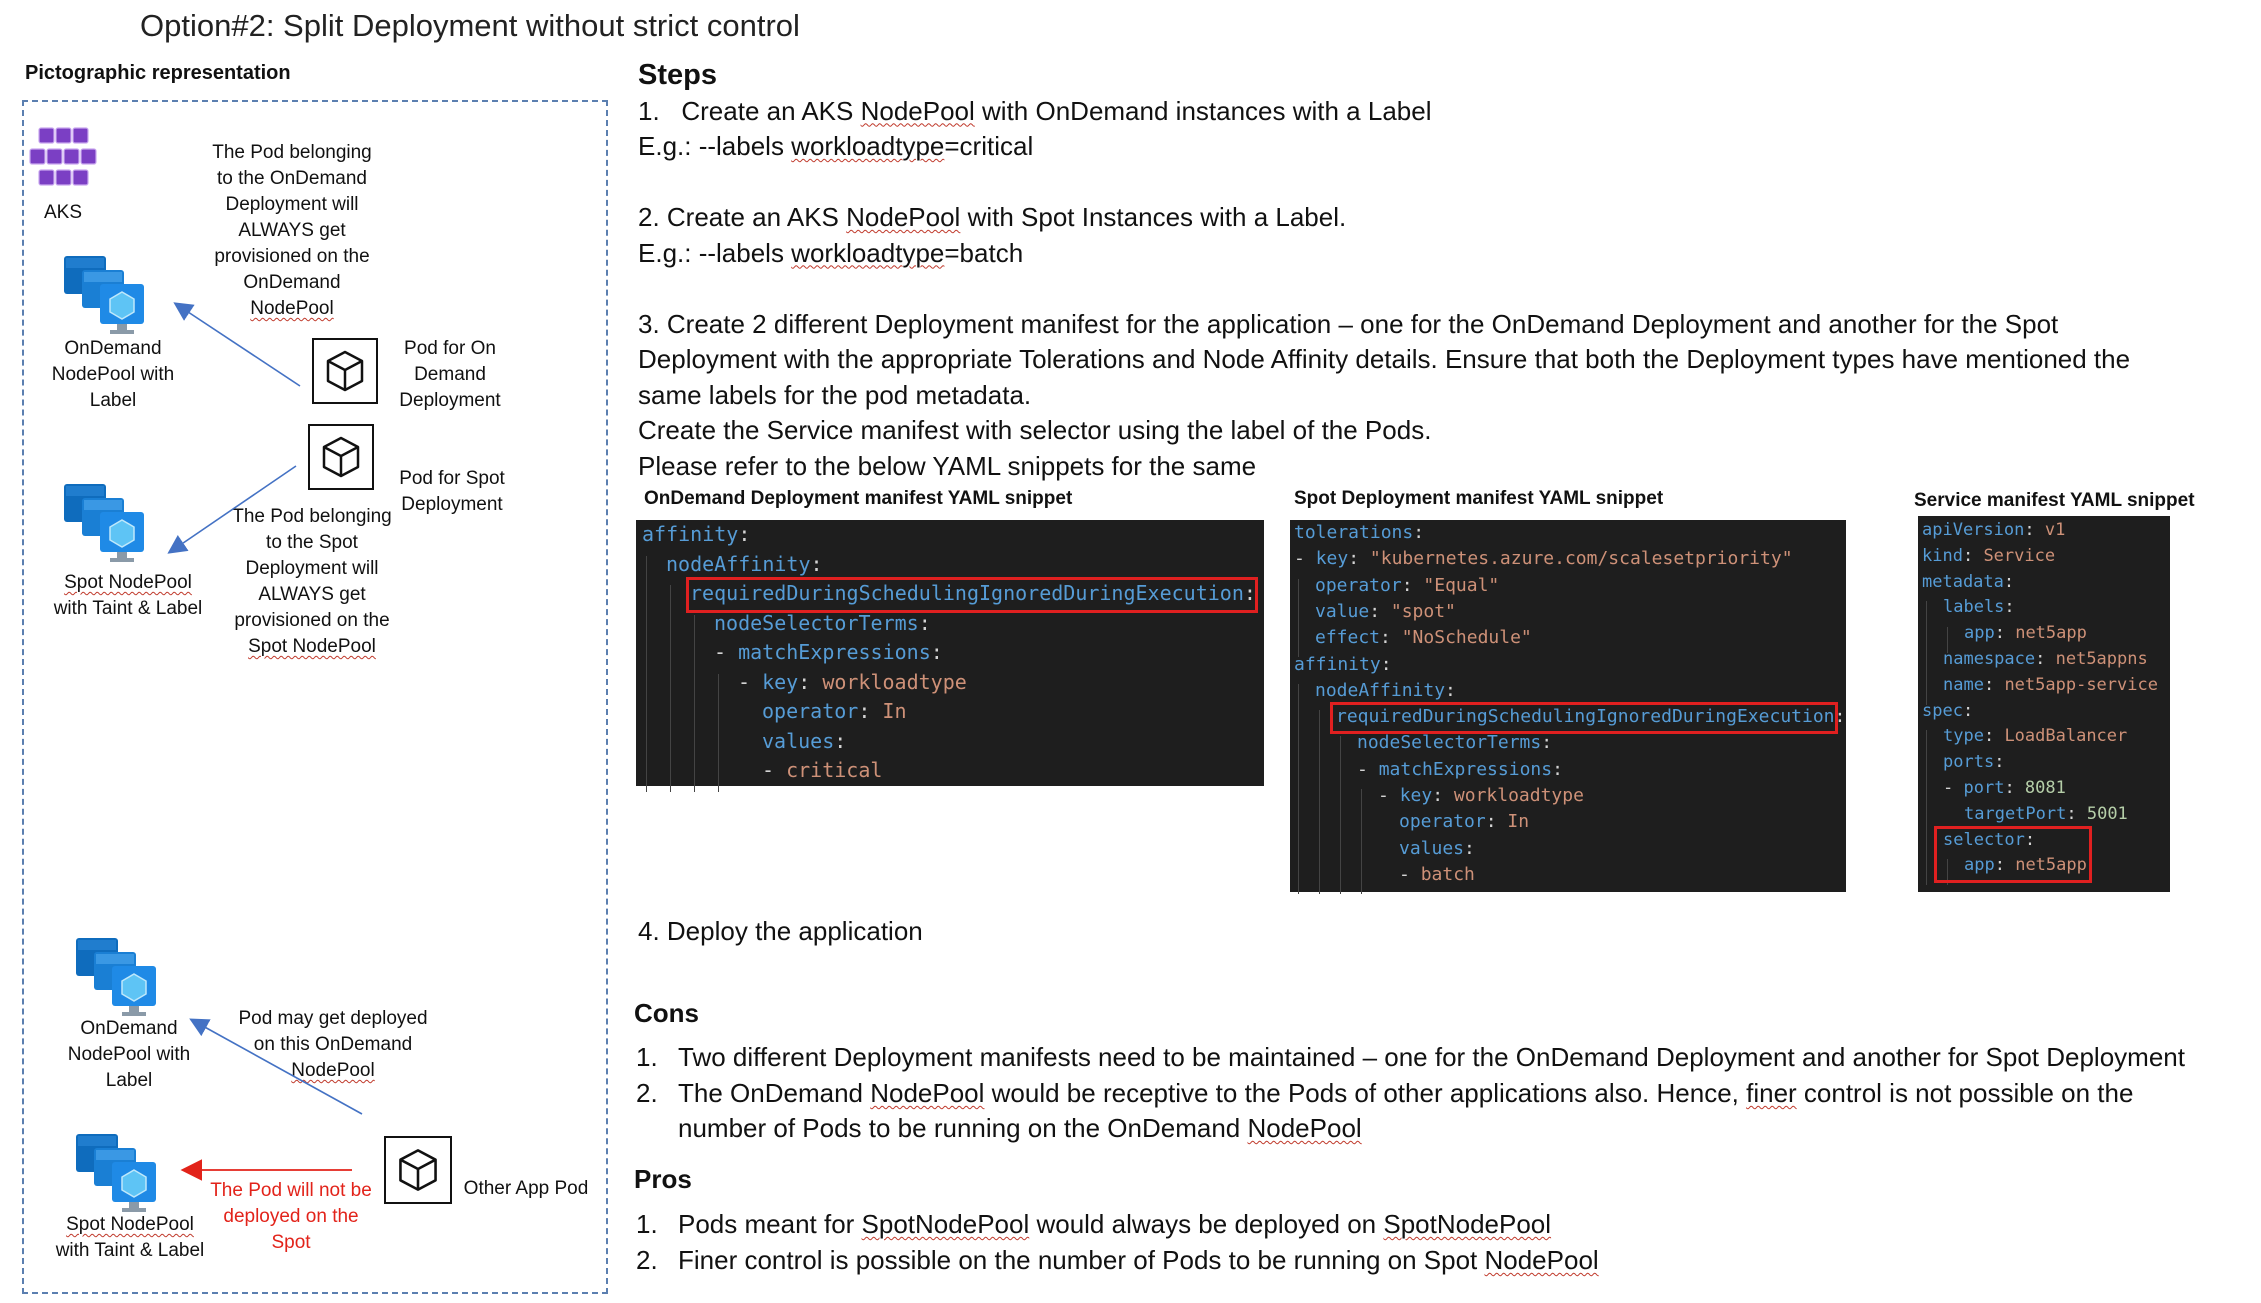 The height and width of the screenshot is (1303, 2261). I want to click on yaml-line: - key: workloadtype, so click(852, 681).